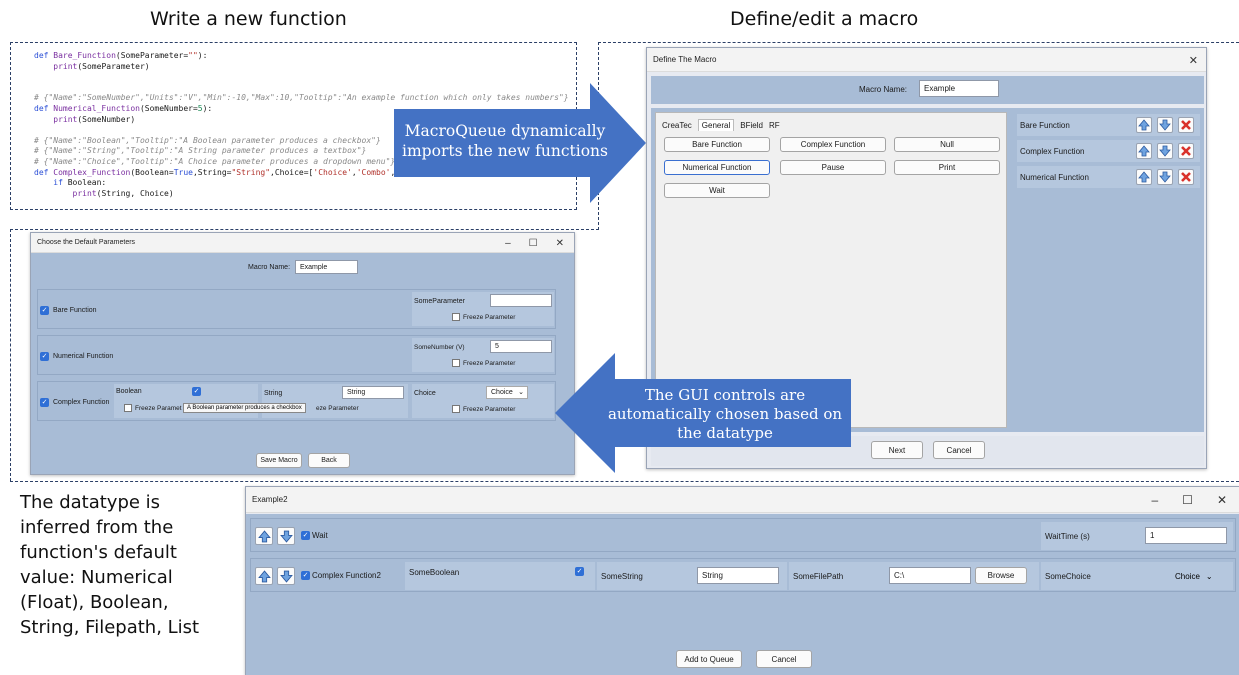  What do you see at coordinates (624, 481) in the screenshot?
I see `divider-bottom` at bounding box center [624, 481].